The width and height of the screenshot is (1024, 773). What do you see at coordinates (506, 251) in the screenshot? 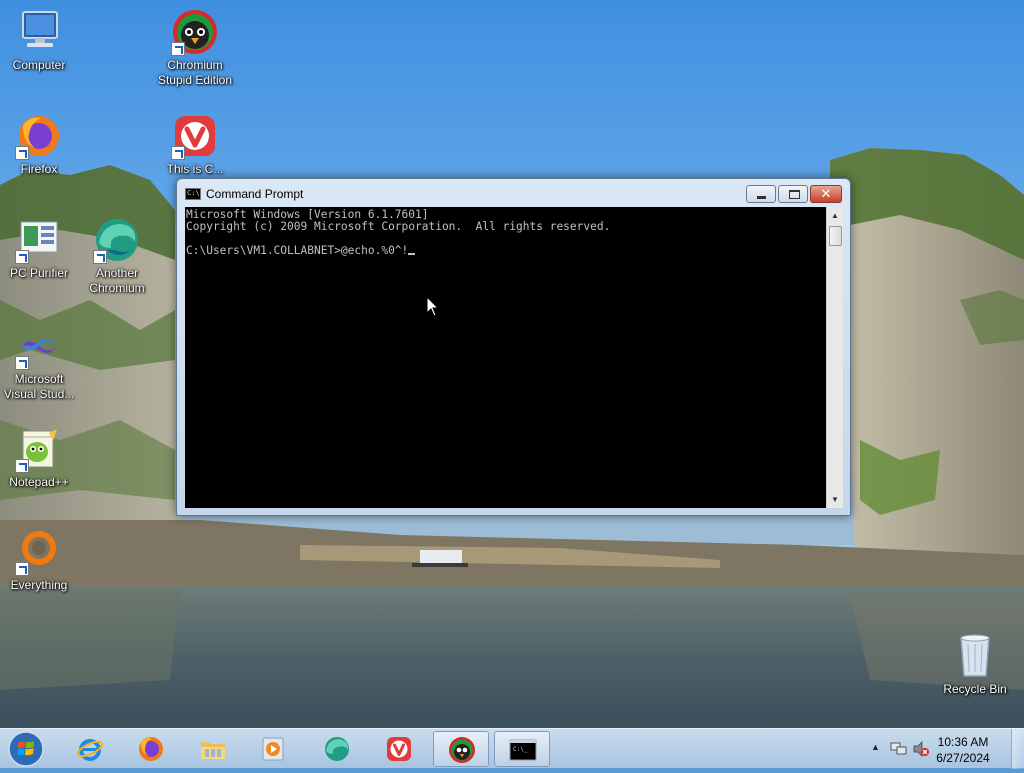
I see `console-prompt-line: C:\Users\VM1.COLLABNET>@echo.%0^!` at bounding box center [506, 251].